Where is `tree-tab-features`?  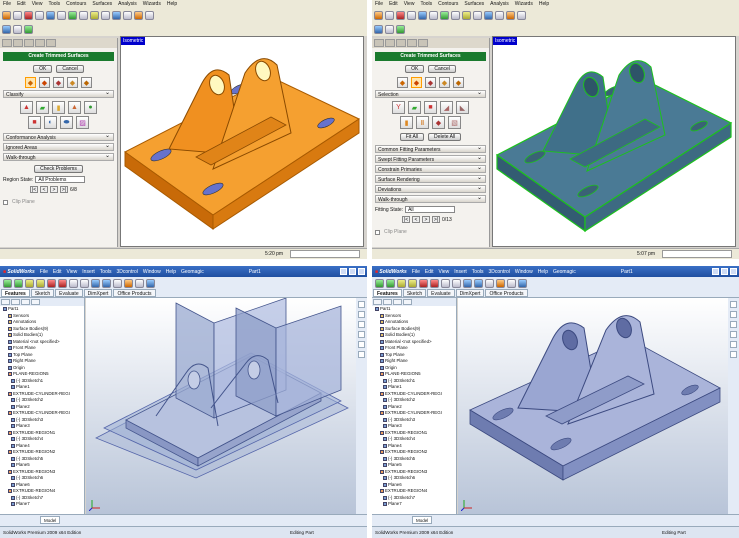 tree-tab-features is located at coordinates (377, 302).